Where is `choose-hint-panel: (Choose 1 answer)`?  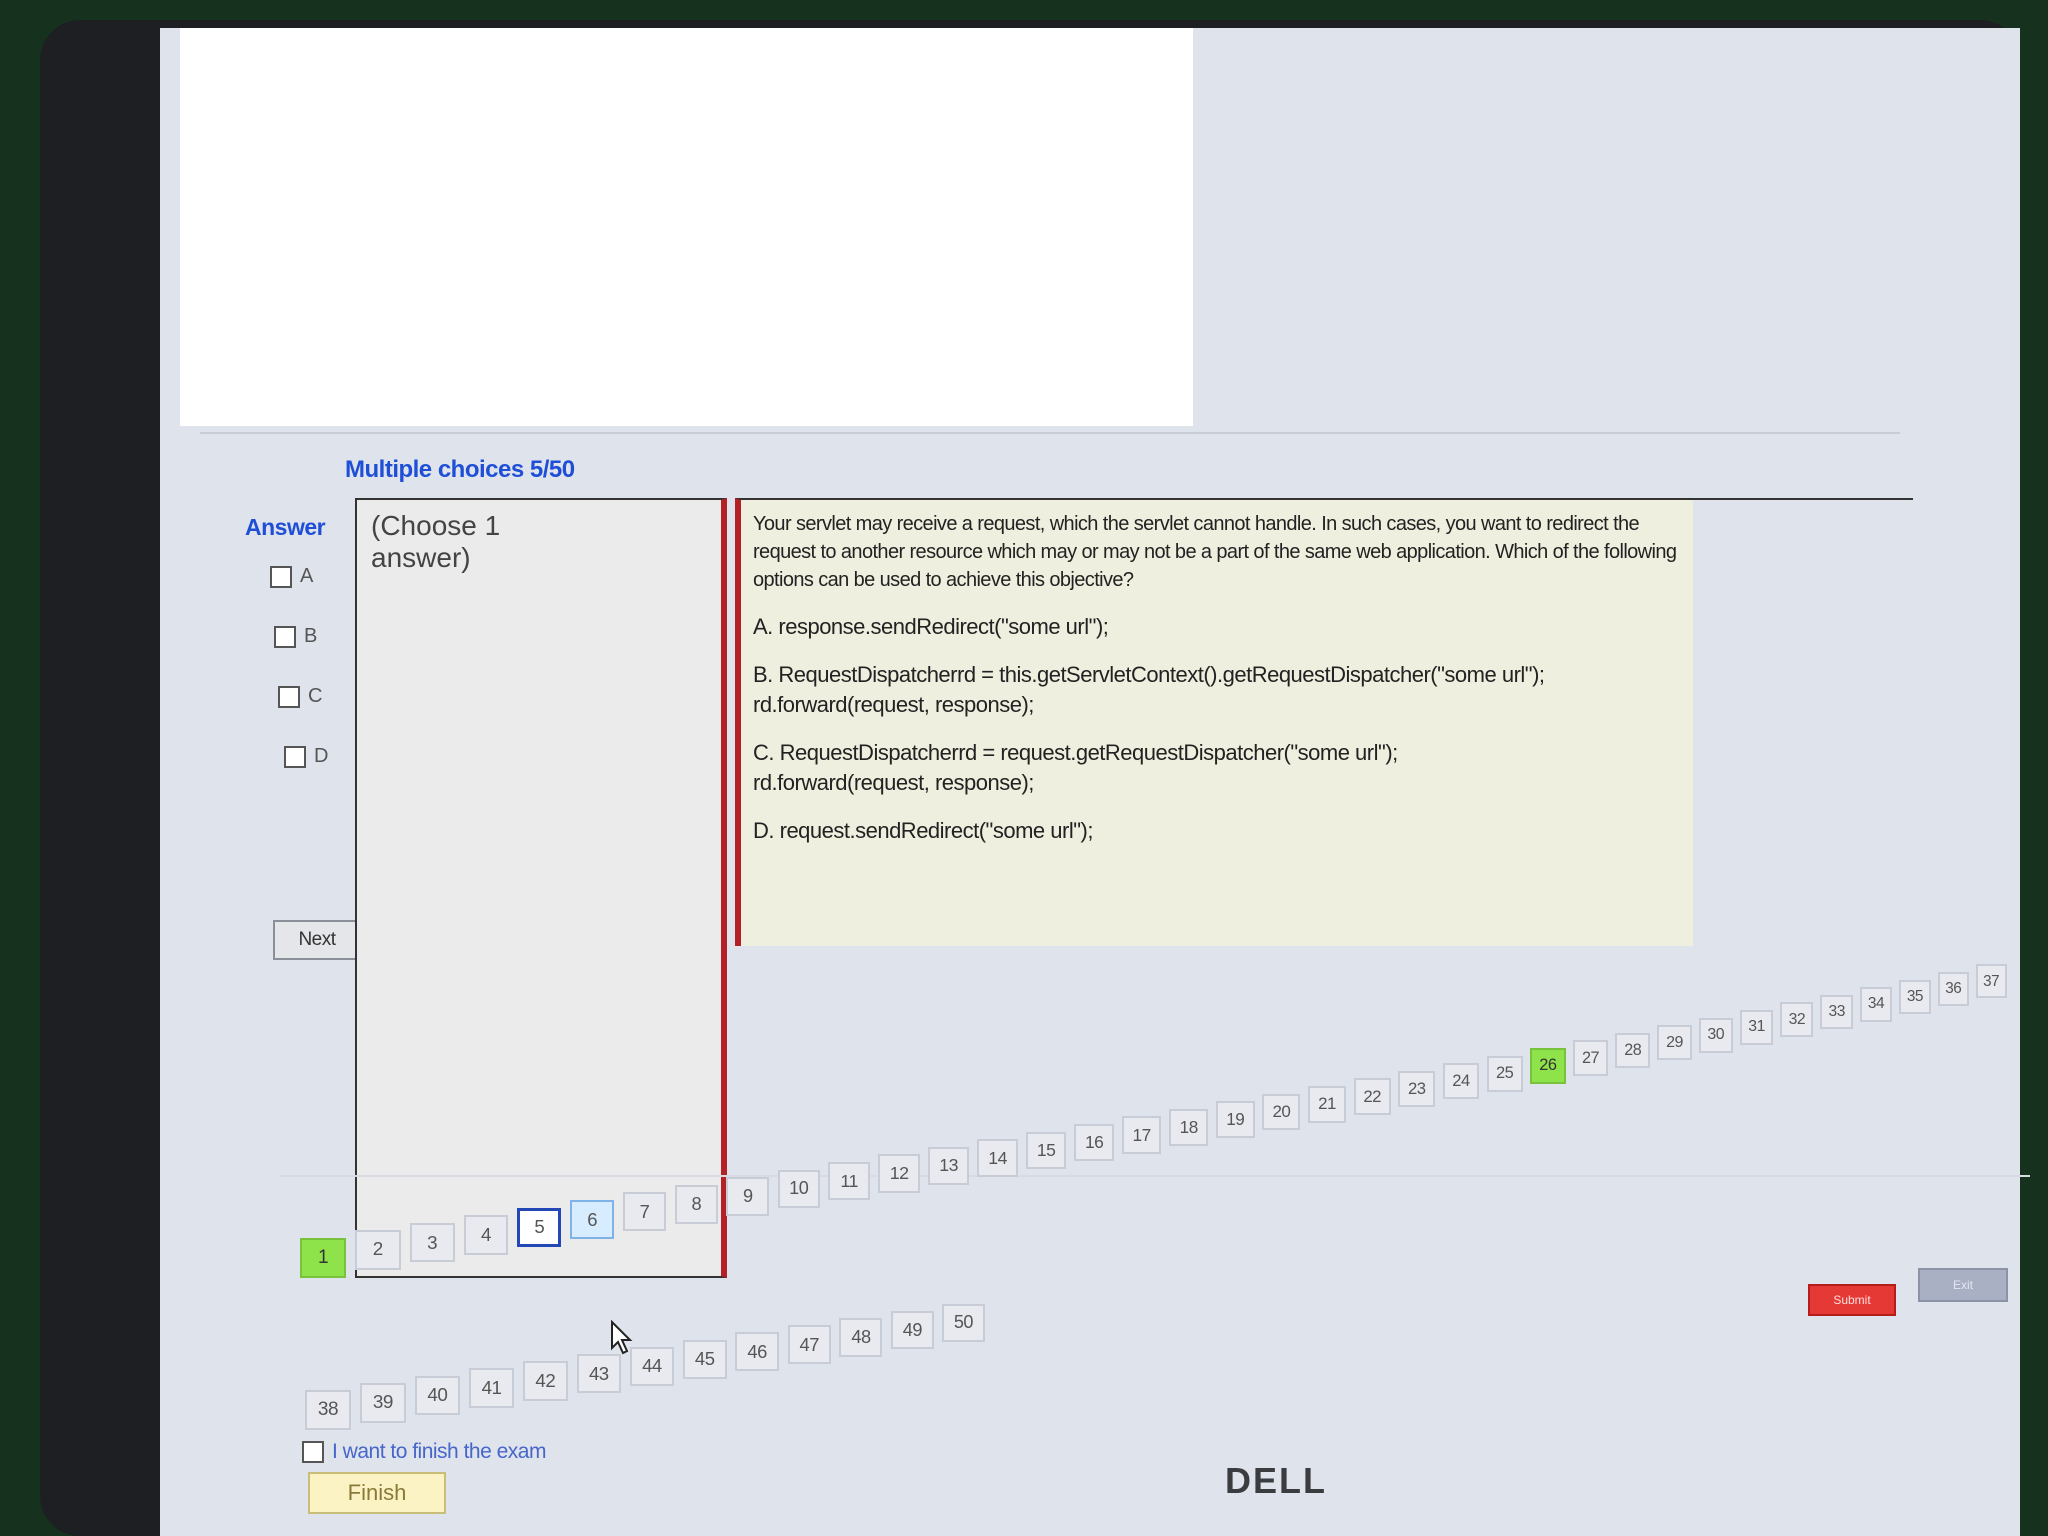
choose-hint-panel: (Choose 1 answer) is located at coordinates (541, 888).